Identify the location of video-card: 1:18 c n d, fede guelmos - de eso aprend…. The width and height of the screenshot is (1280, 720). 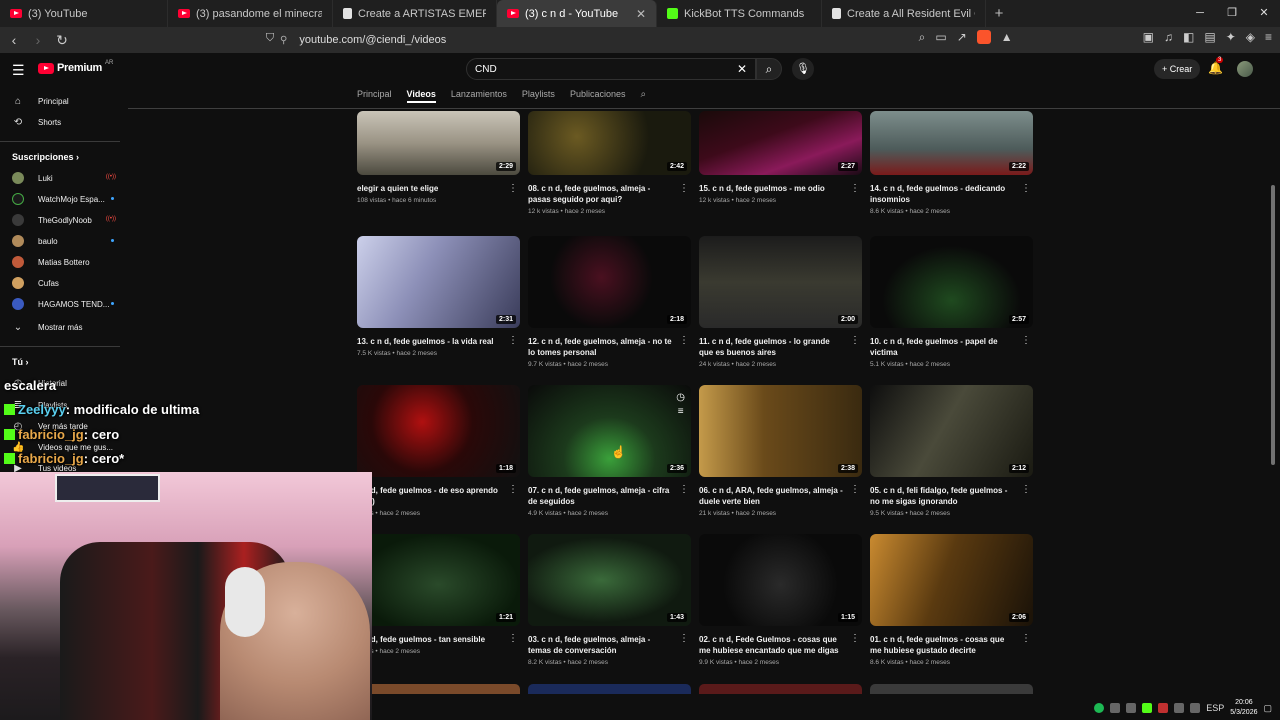
(438, 451).